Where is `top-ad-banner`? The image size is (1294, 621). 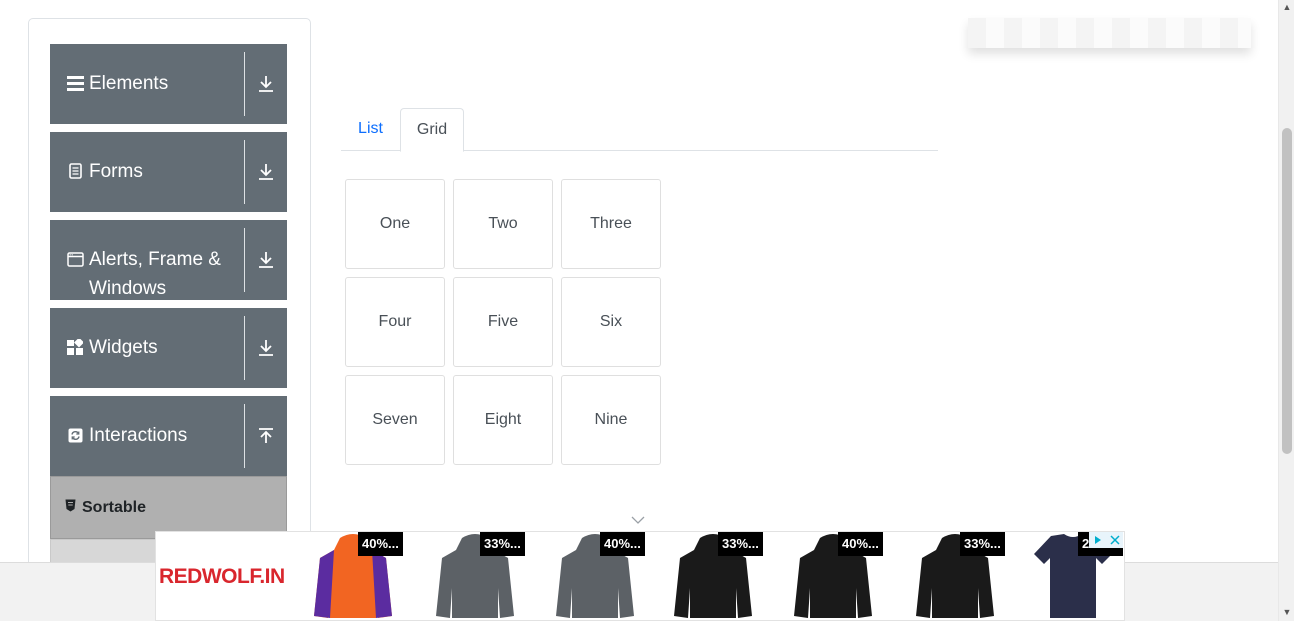
top-ad-banner is located at coordinates (1109, 33).